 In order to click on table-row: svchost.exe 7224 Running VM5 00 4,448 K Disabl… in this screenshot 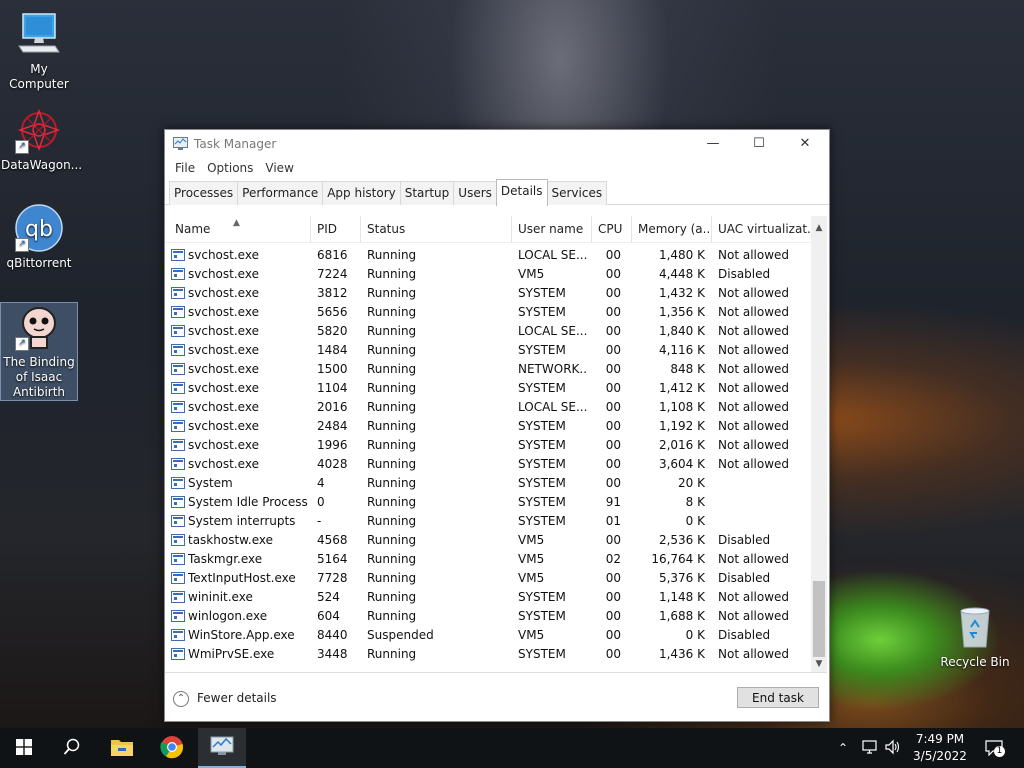, I will do `click(488, 274)`.